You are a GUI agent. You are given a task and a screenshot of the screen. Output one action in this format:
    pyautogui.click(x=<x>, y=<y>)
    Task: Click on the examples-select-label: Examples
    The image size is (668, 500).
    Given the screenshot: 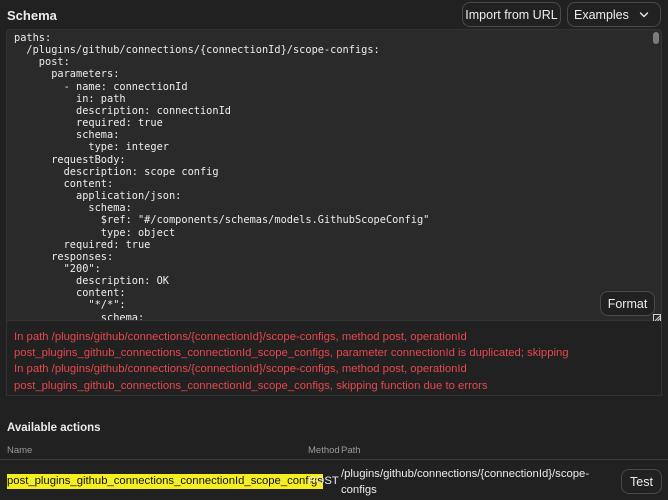 What is the action you would take?
    pyautogui.click(x=601, y=14)
    